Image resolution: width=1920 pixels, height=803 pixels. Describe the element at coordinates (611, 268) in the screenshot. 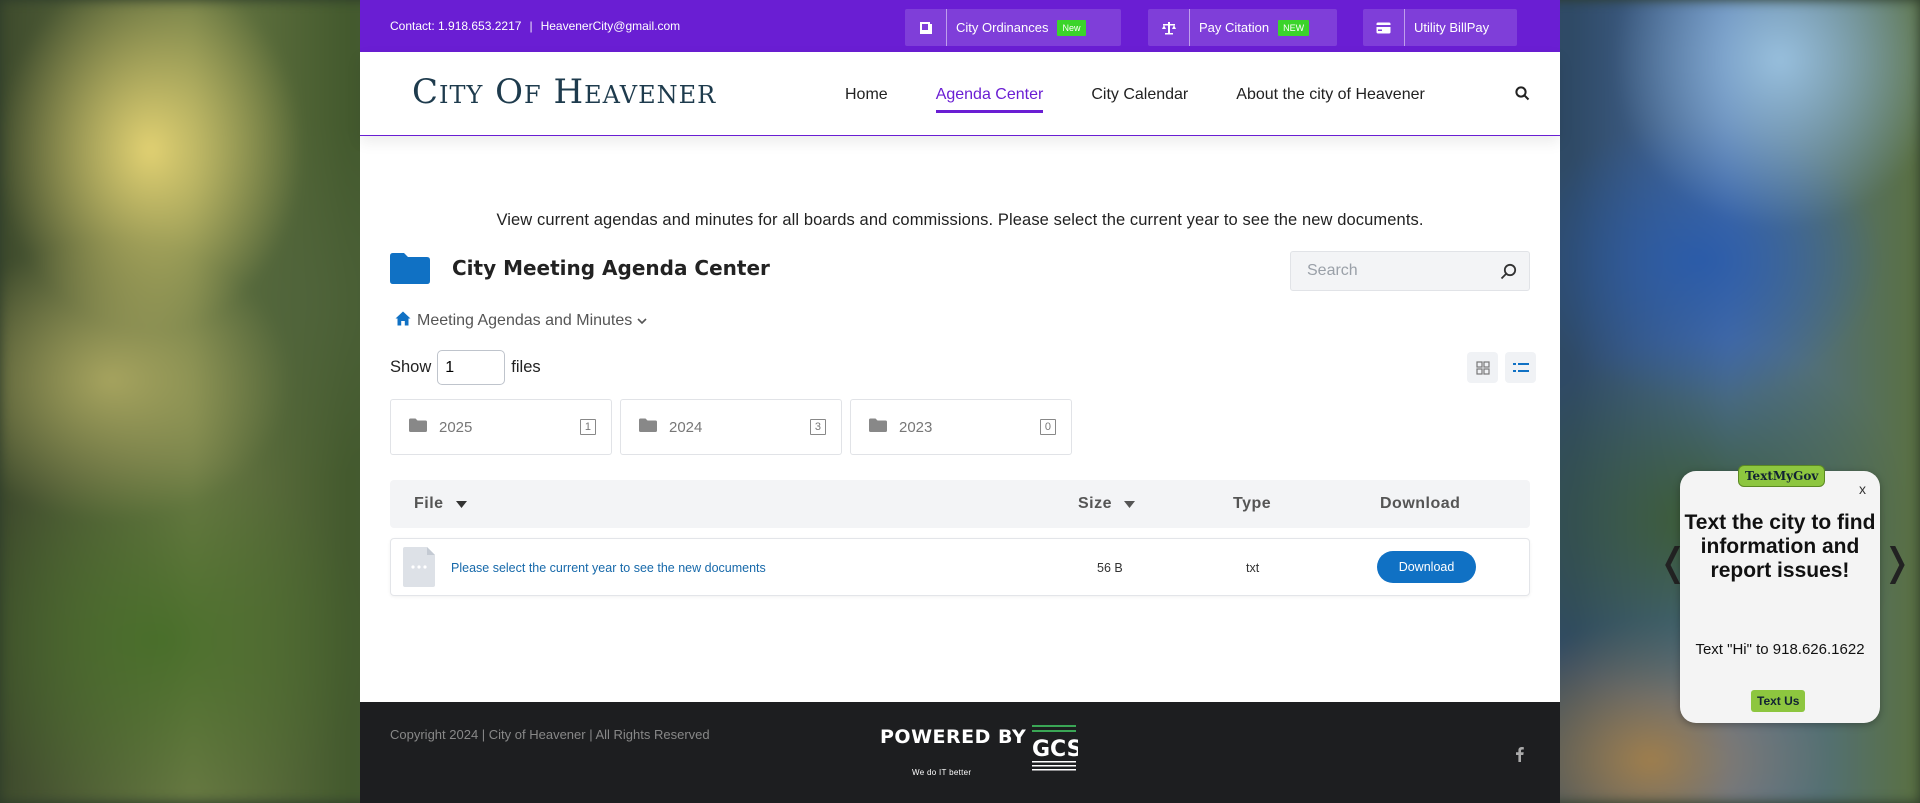

I see `page-title: City Meeting Agenda Center` at that location.